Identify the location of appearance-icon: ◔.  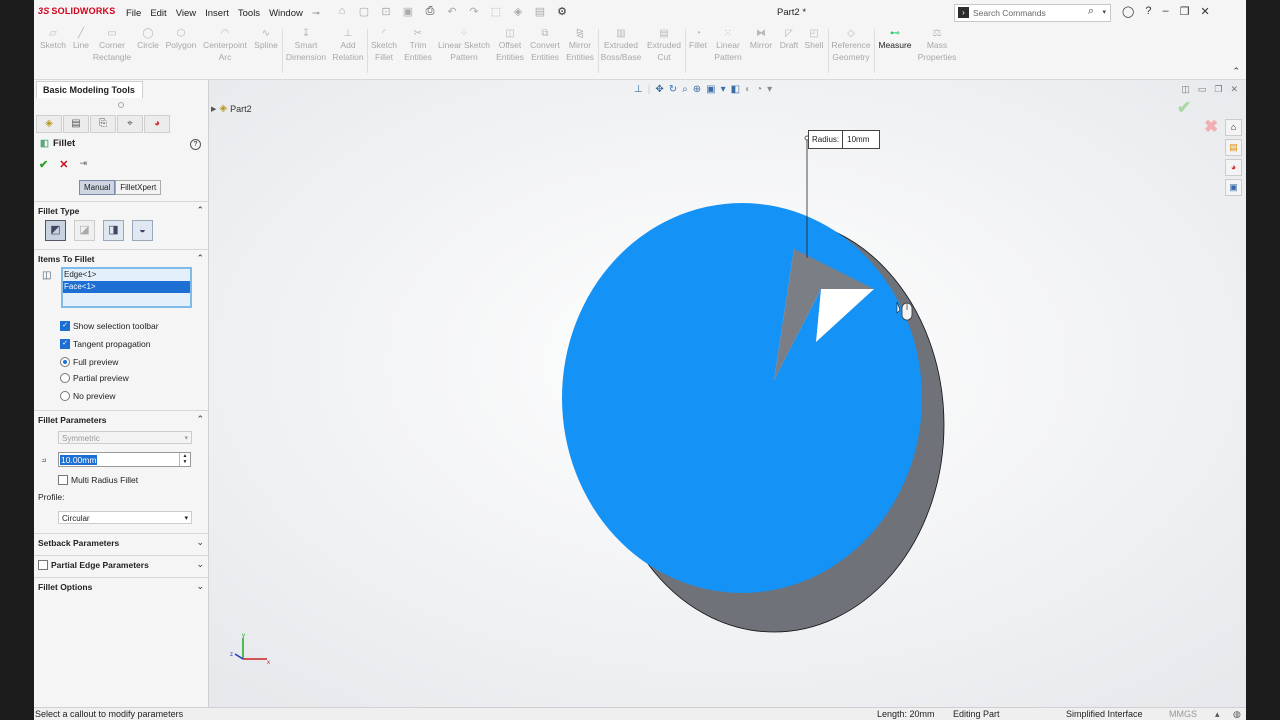
(759, 89).